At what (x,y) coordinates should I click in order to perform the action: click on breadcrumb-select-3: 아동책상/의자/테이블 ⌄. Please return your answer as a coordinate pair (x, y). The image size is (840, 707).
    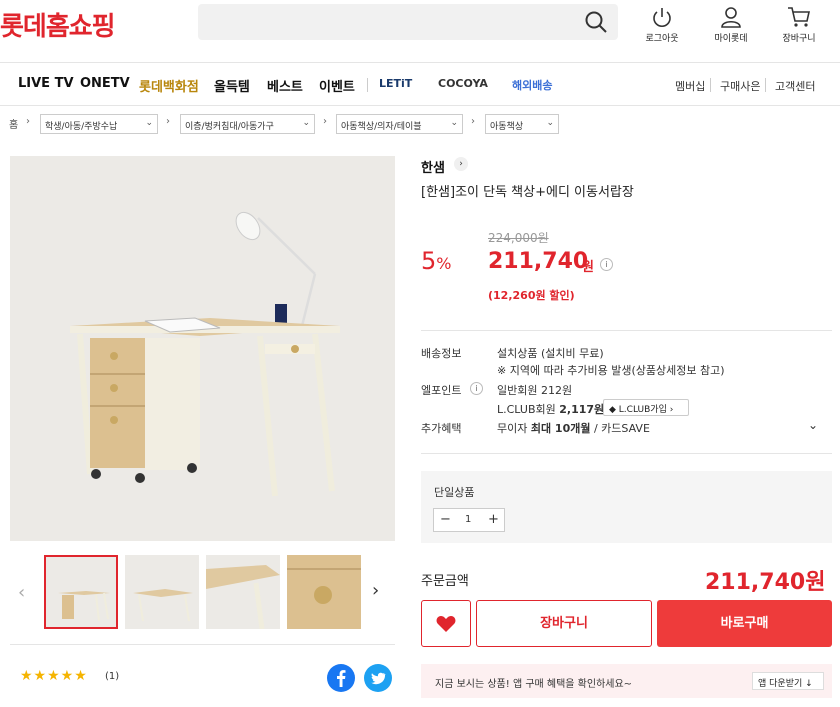
    Looking at the image, I should click on (399, 124).